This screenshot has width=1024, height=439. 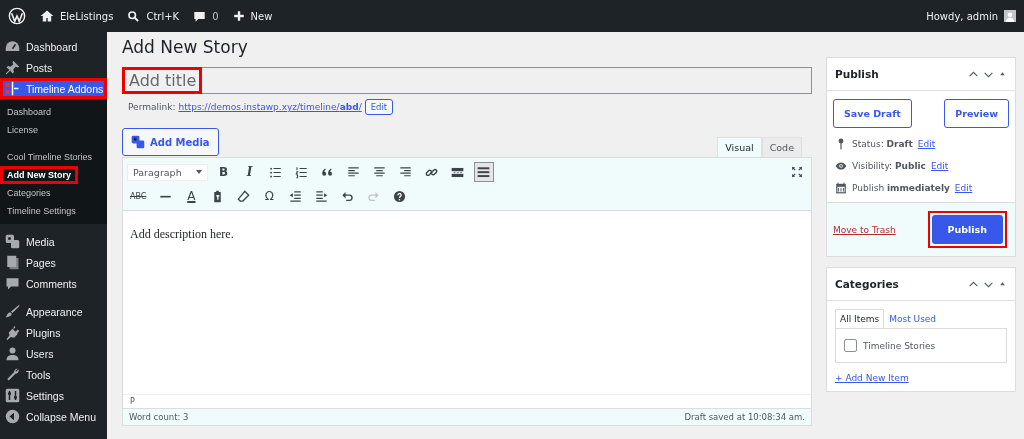 I want to click on content-text: Add description here., so click(x=182, y=234).